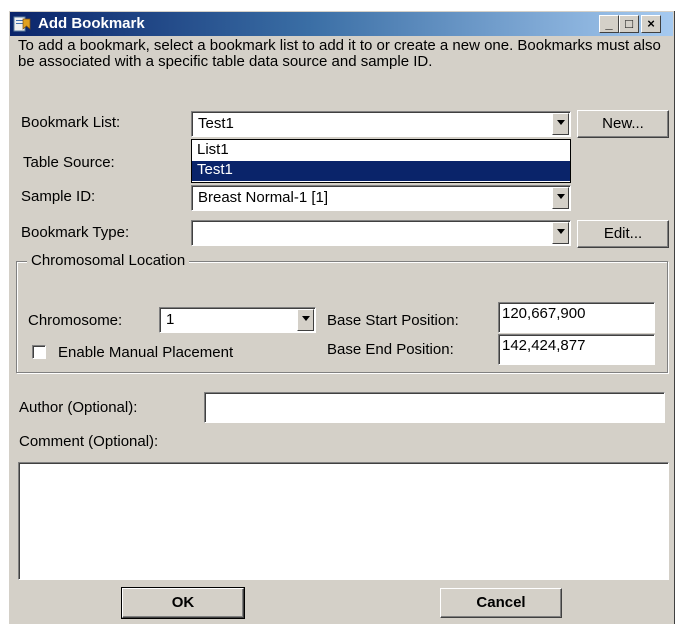  Describe the element at coordinates (58, 196) in the screenshot. I see `sample-id-label: Sample ID:` at that location.